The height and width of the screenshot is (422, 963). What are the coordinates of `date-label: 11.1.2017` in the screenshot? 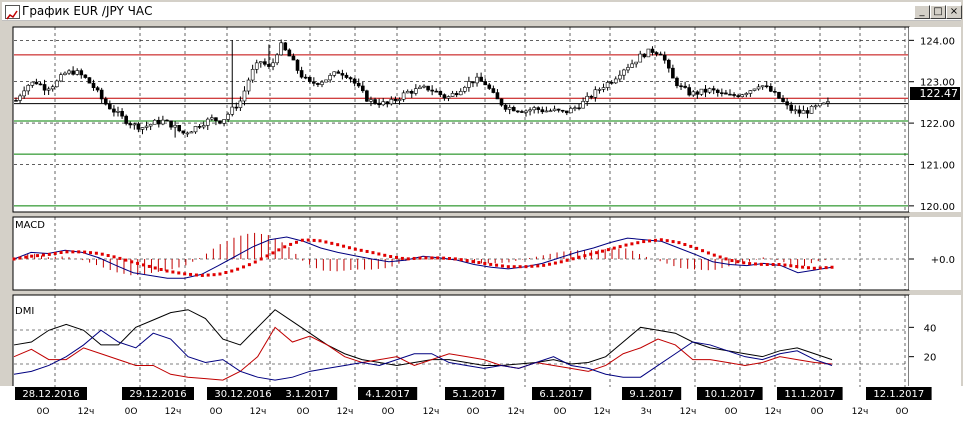 It's located at (809, 394).